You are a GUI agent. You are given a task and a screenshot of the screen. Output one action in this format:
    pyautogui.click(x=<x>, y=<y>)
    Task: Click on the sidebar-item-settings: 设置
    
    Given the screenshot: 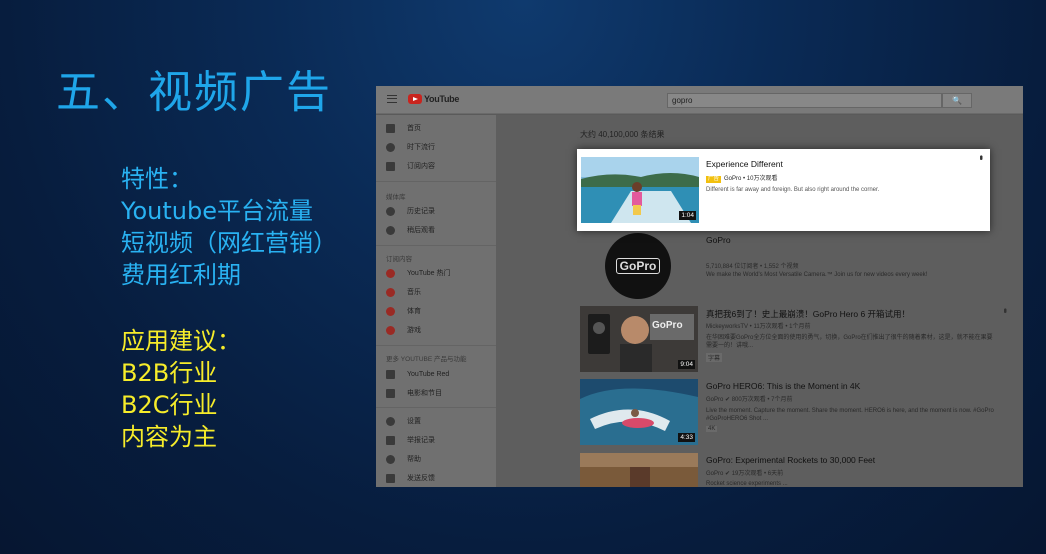 What is the action you would take?
    pyautogui.click(x=403, y=421)
    